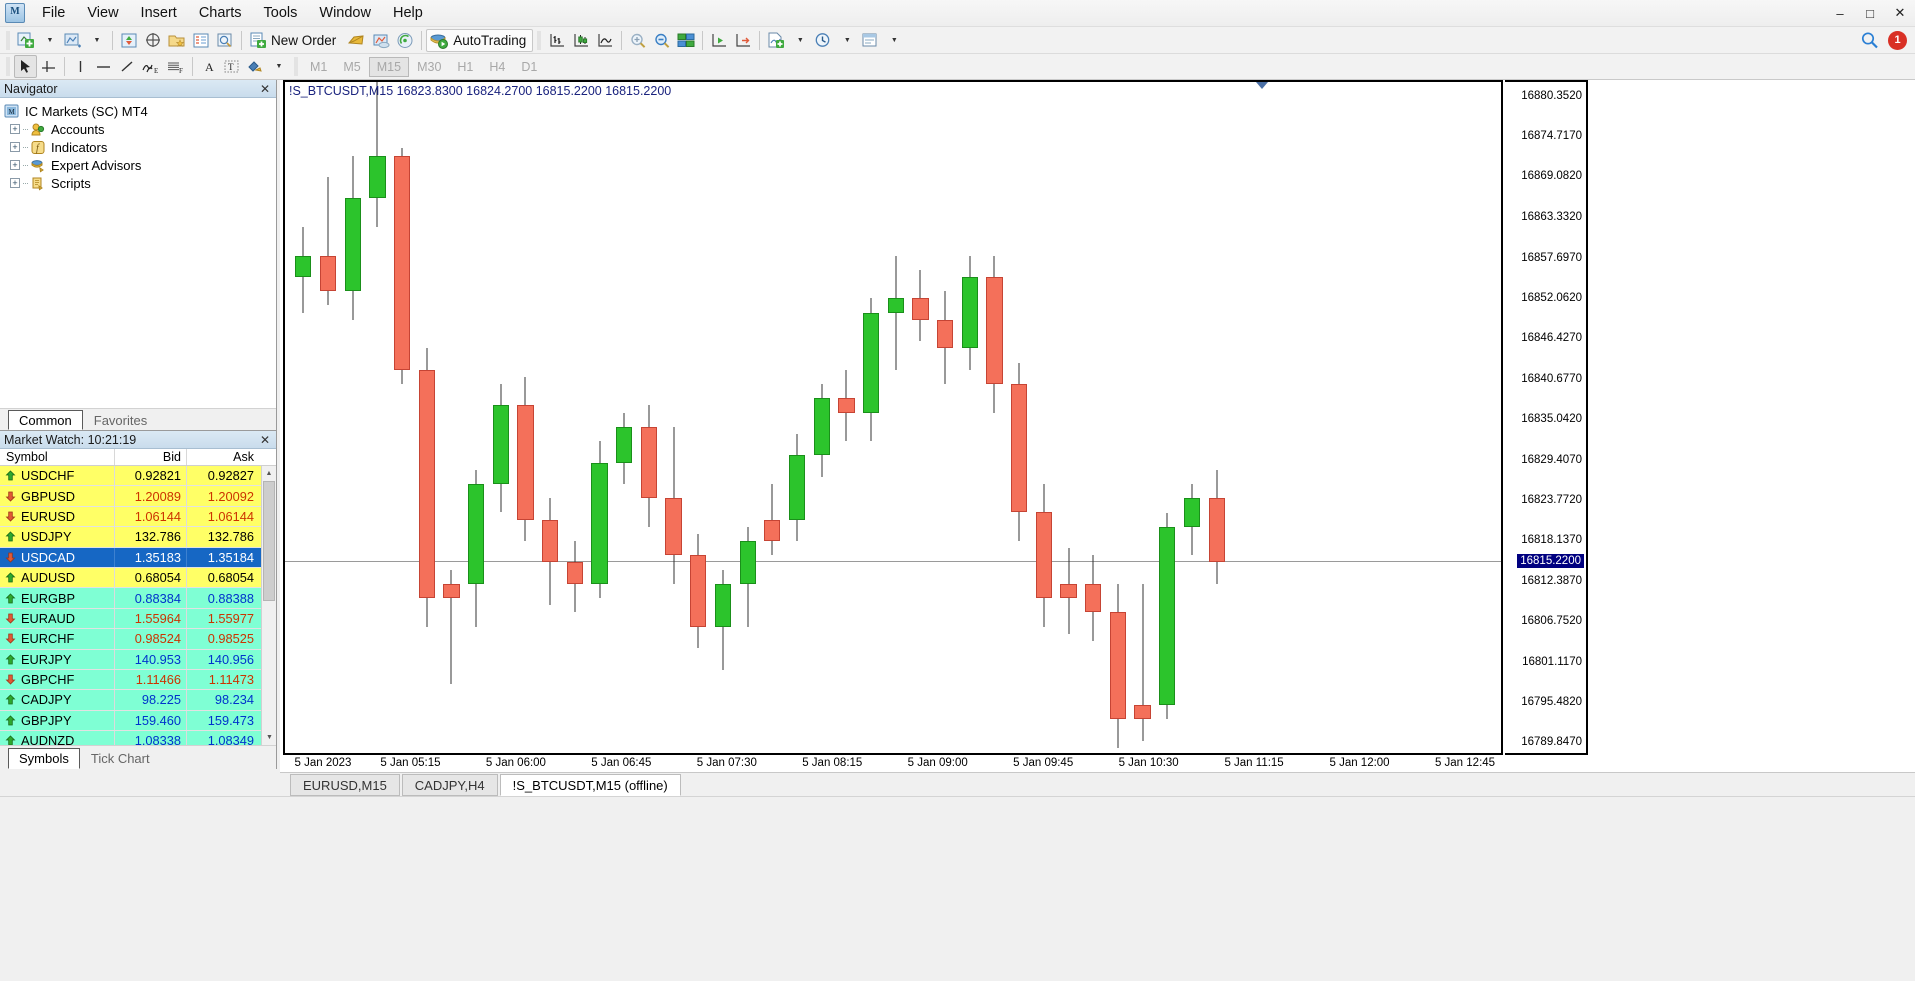 Image resolution: width=1915 pixels, height=981 pixels. What do you see at coordinates (26, 40) in the screenshot?
I see `new-chart-icon` at bounding box center [26, 40].